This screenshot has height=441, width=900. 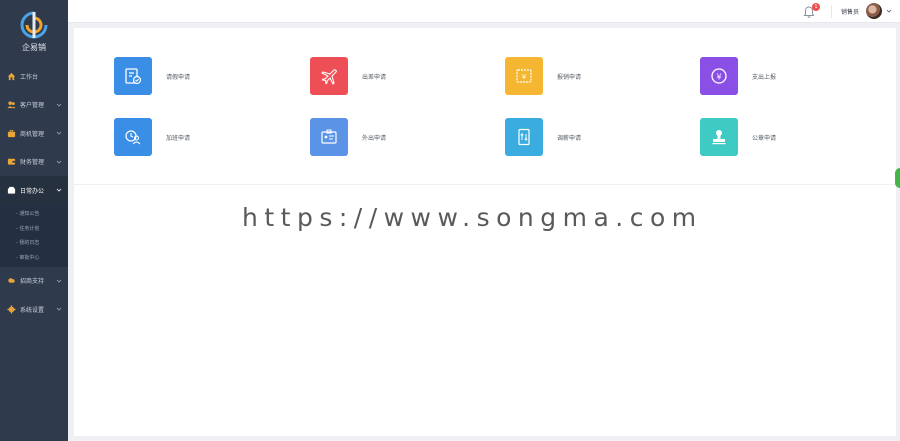 I want to click on sidebar-item-label: 招商支持, so click(x=32, y=282).